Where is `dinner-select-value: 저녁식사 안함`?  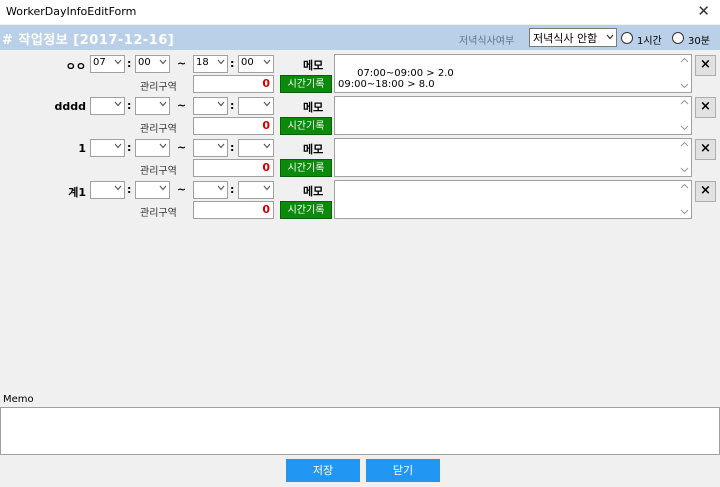
dinner-select-value: 저녁식사 안함 is located at coordinates (565, 38).